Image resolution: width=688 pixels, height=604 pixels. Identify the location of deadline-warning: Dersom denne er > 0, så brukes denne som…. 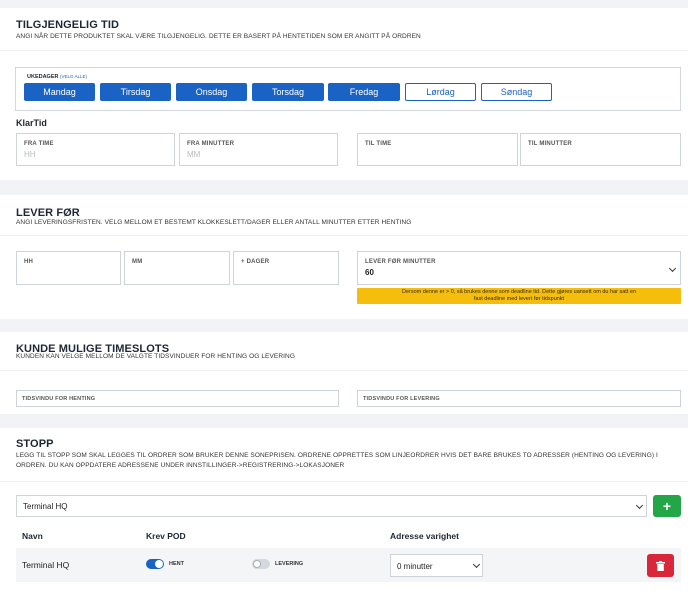
(519, 296).